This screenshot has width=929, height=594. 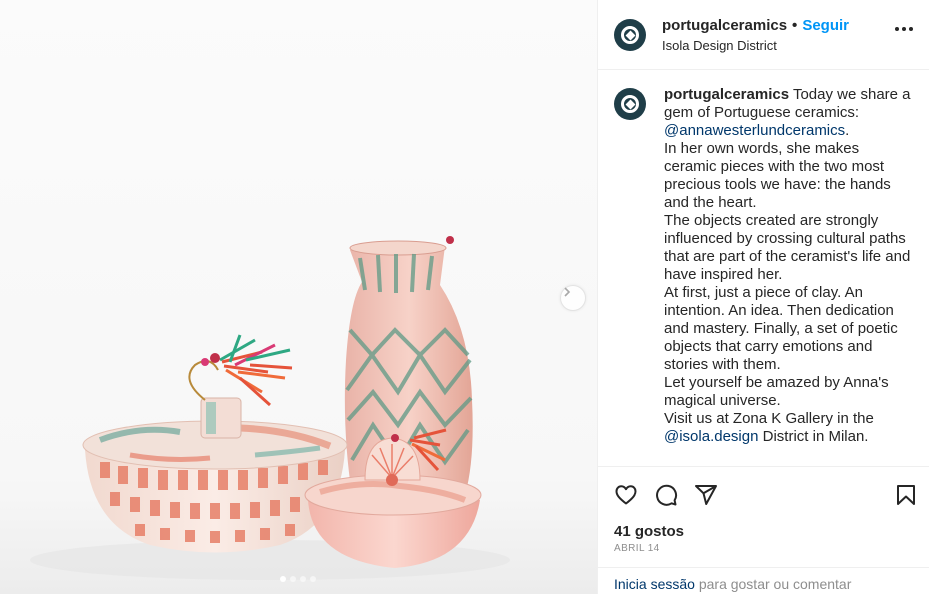 I want to click on bookmark-icon, so click(x=906, y=497).